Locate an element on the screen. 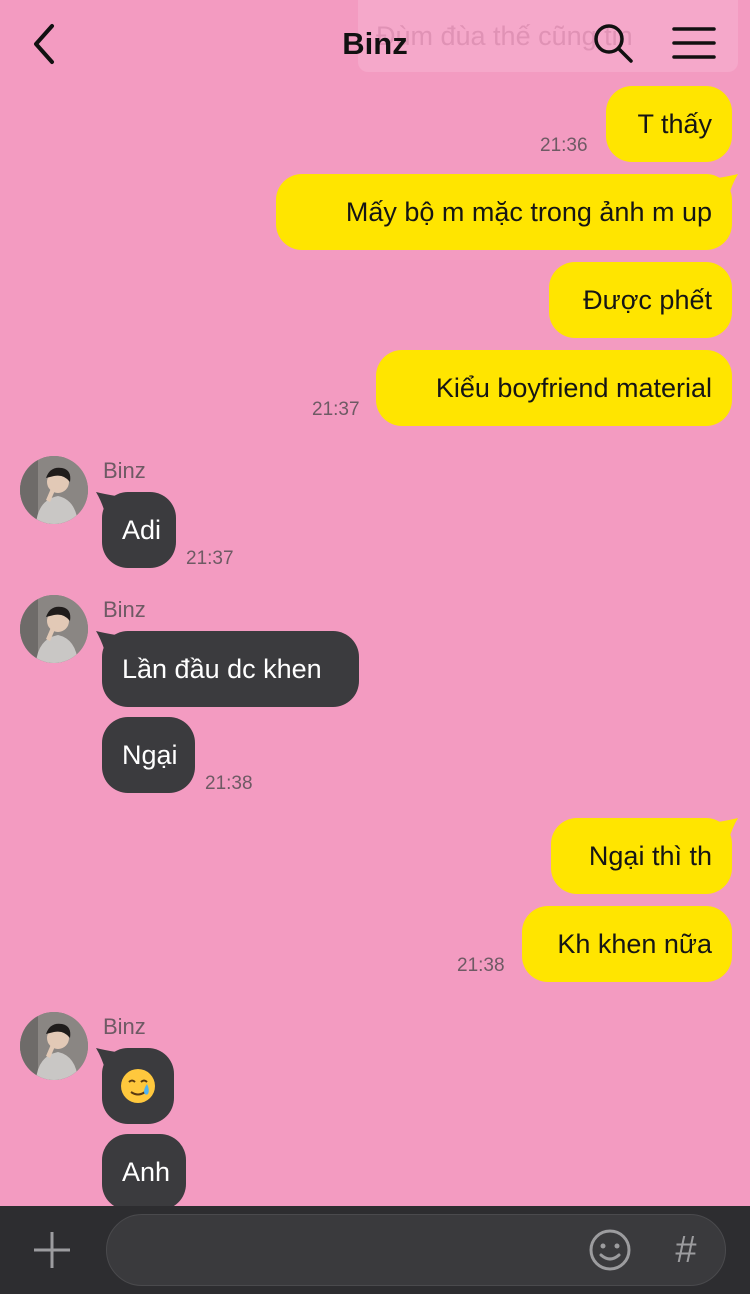 The height and width of the screenshot is (1294, 750). message-text: Lần đầu dc khen is located at coordinates (222, 669).